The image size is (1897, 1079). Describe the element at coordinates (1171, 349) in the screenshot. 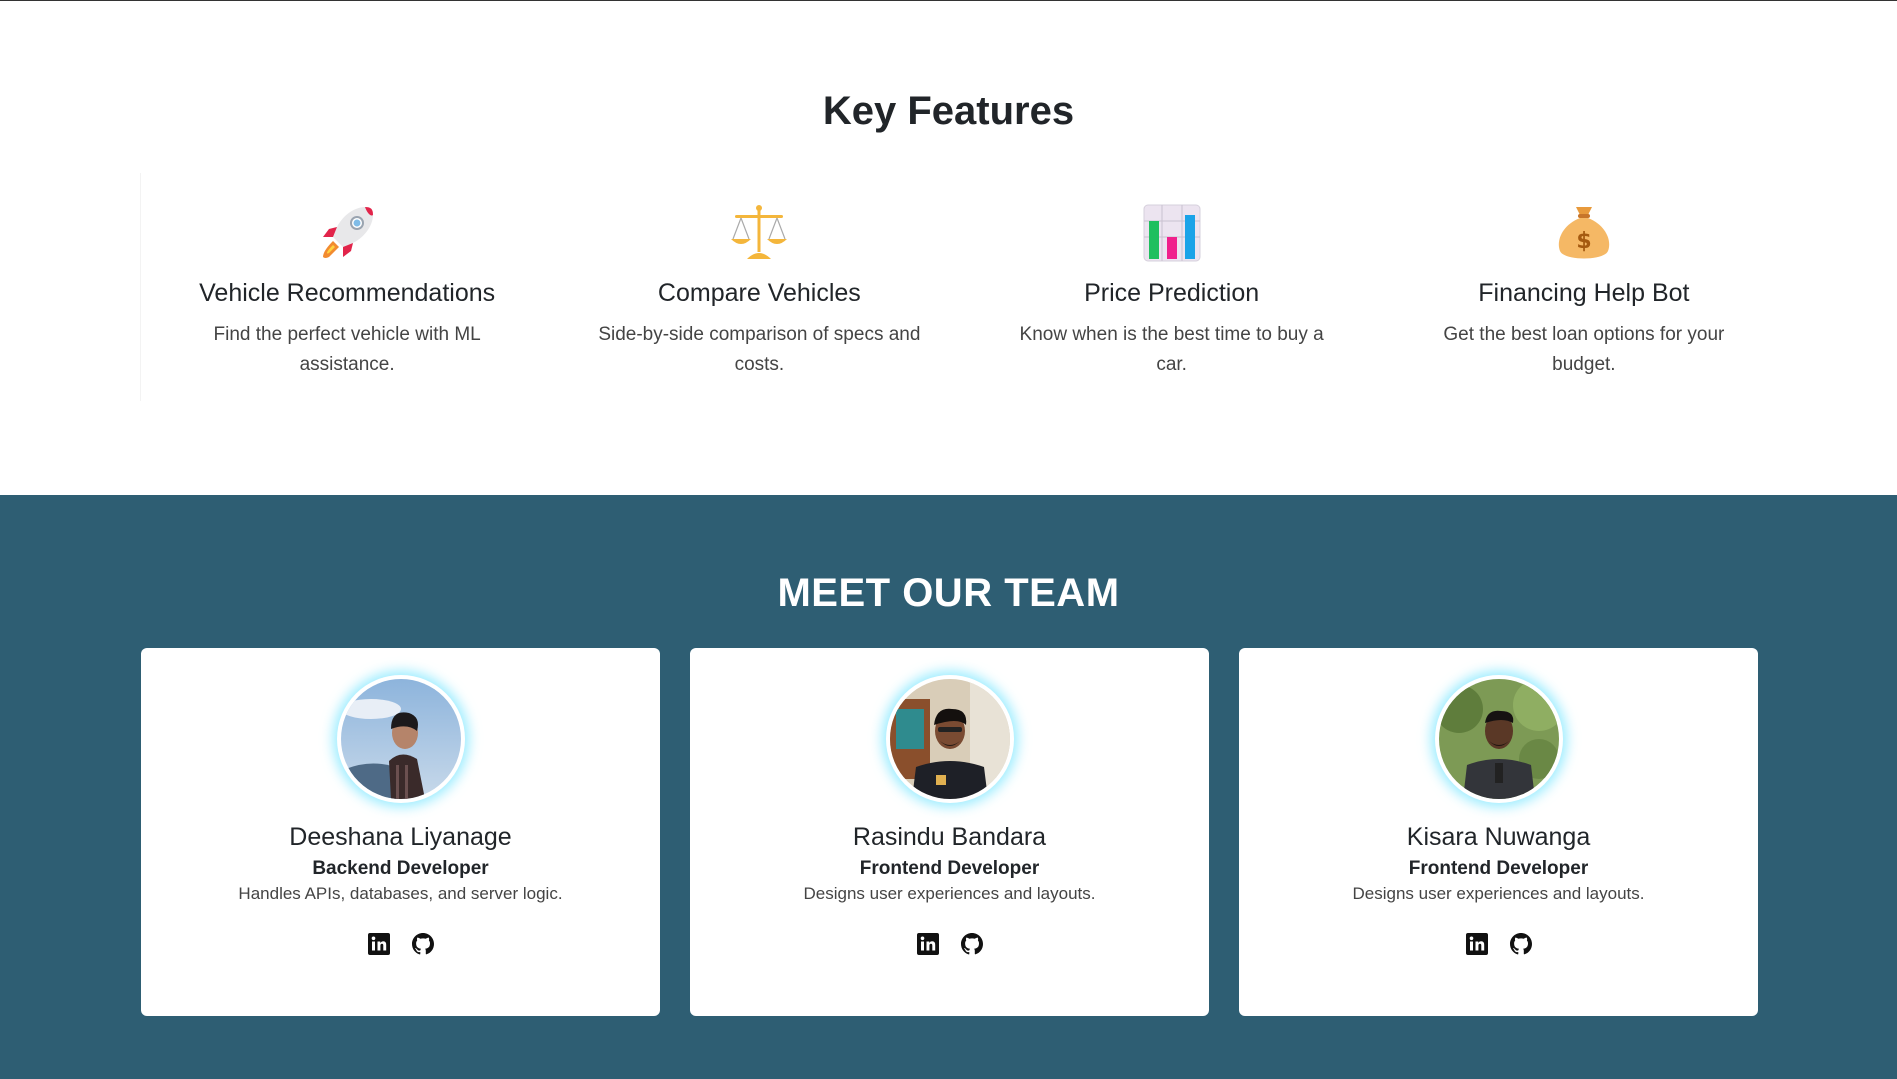

I see `feature-description: Know when is the best time to buy a car.` at that location.